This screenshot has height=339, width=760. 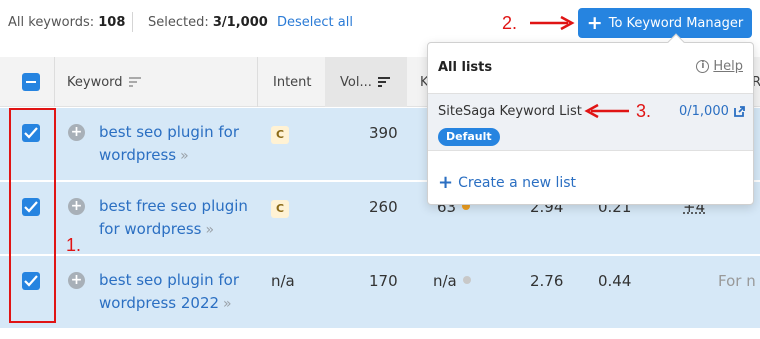 I want to click on list-count-link: 0/1,000, so click(x=712, y=111).